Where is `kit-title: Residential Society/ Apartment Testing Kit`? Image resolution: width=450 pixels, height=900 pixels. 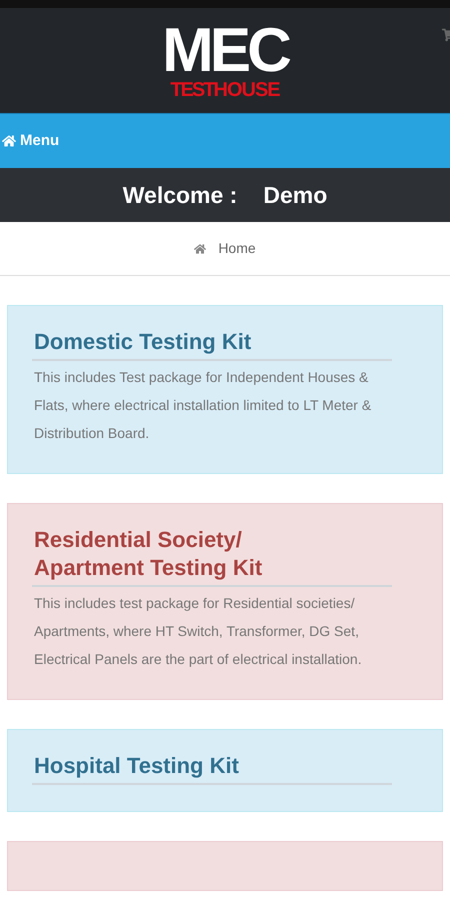
kit-title: Residential Society/ Apartment Testing Kit is located at coordinates (212, 556).